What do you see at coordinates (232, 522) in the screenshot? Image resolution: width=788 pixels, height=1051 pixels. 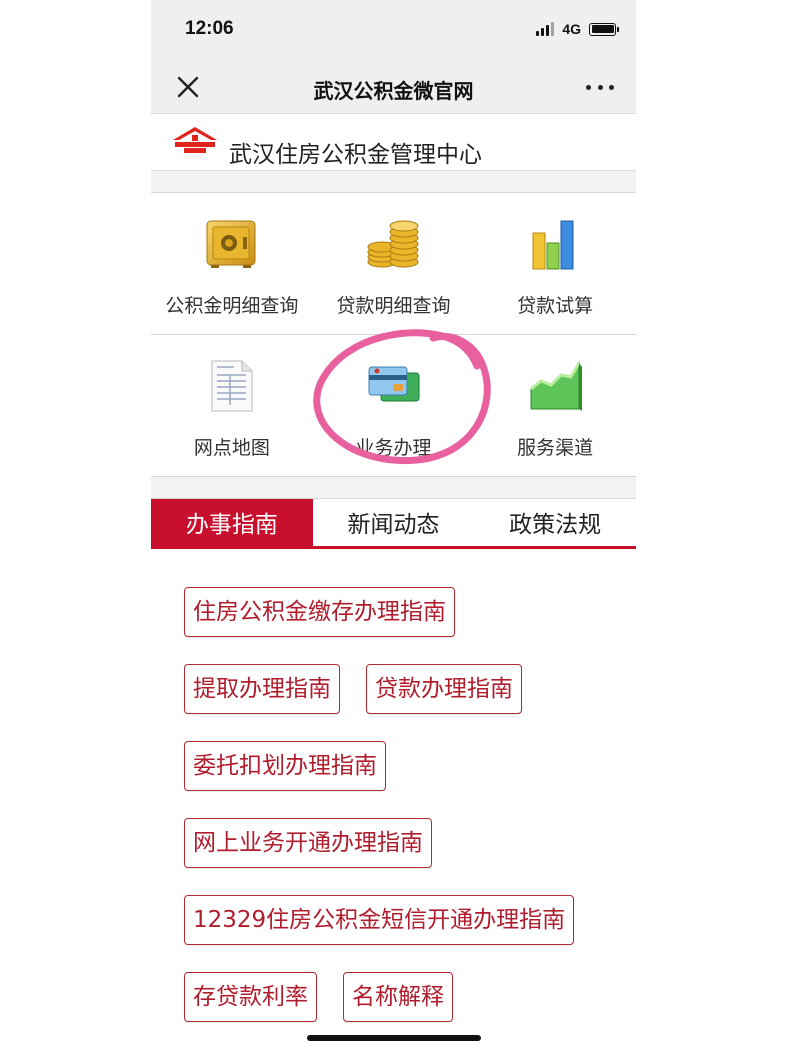 I see `tab-guide: 办事指南` at bounding box center [232, 522].